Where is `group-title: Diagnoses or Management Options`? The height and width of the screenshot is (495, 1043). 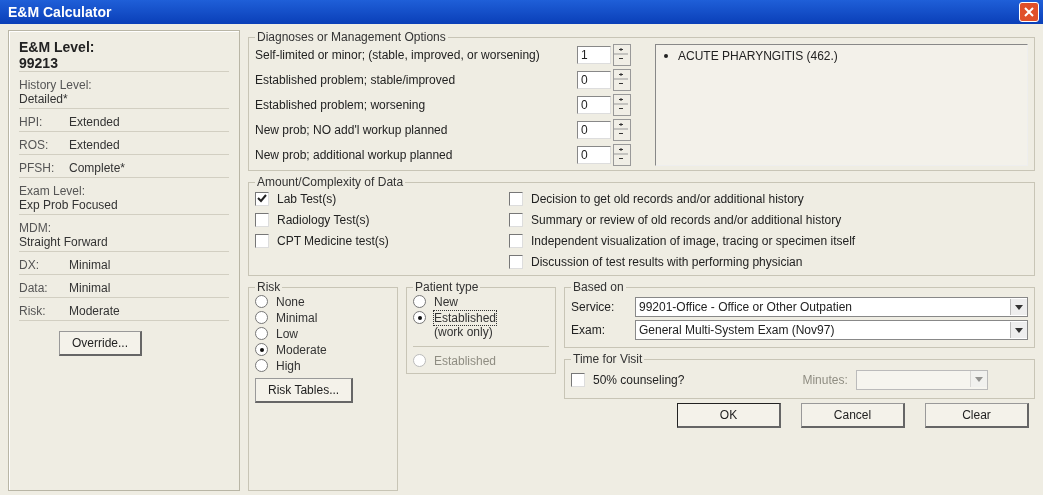
group-title: Diagnoses or Management Options is located at coordinates (351, 37).